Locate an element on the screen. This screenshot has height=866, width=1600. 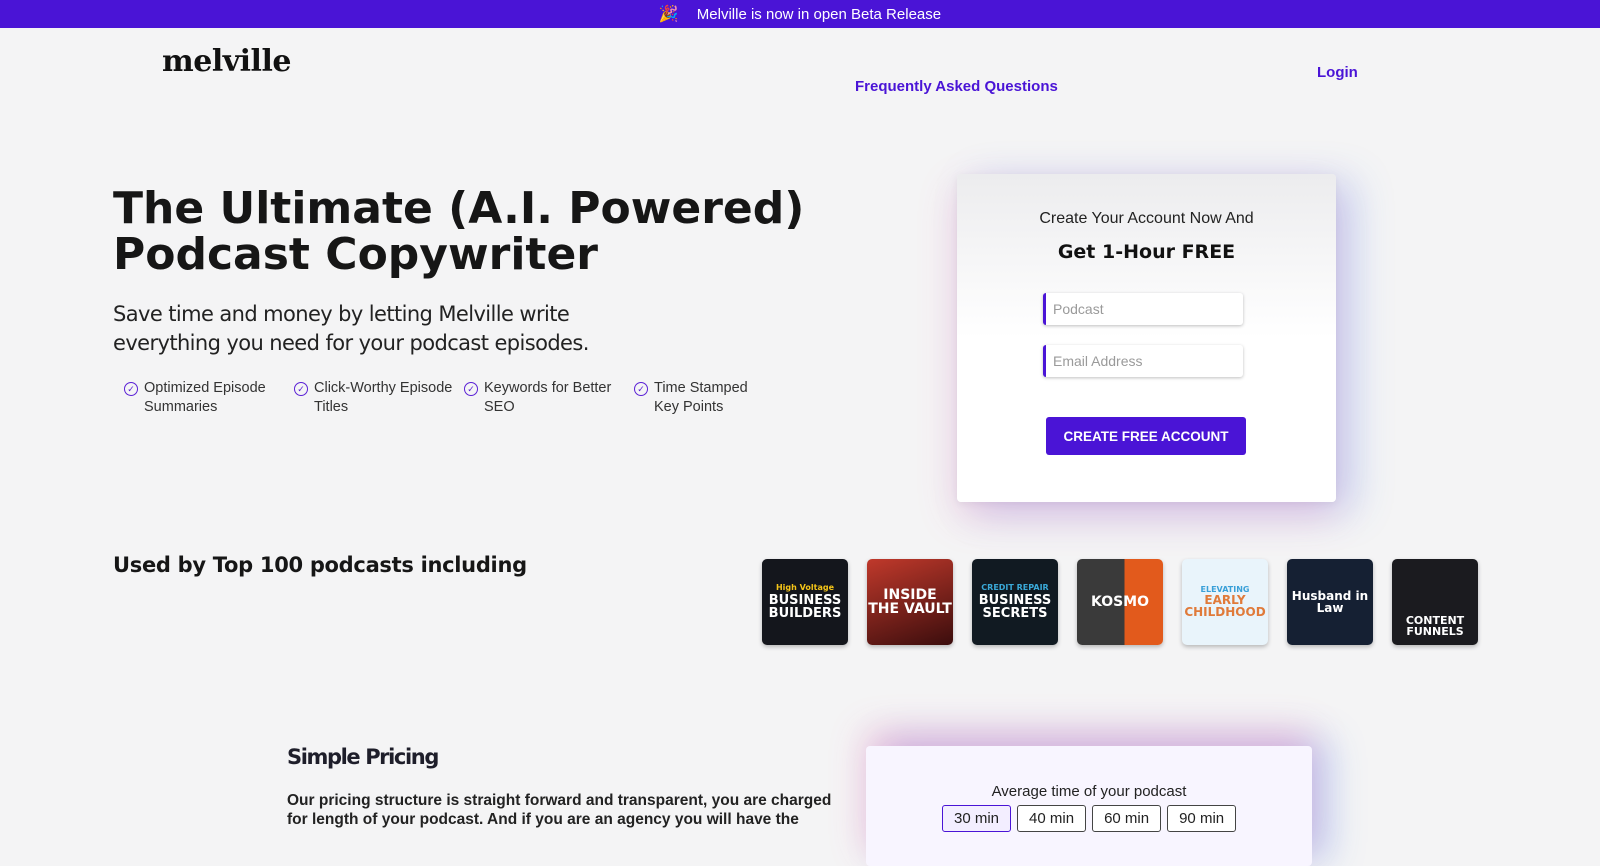
create-account-button: CREATE FREE ACCOUNT is located at coordinates (1146, 436).